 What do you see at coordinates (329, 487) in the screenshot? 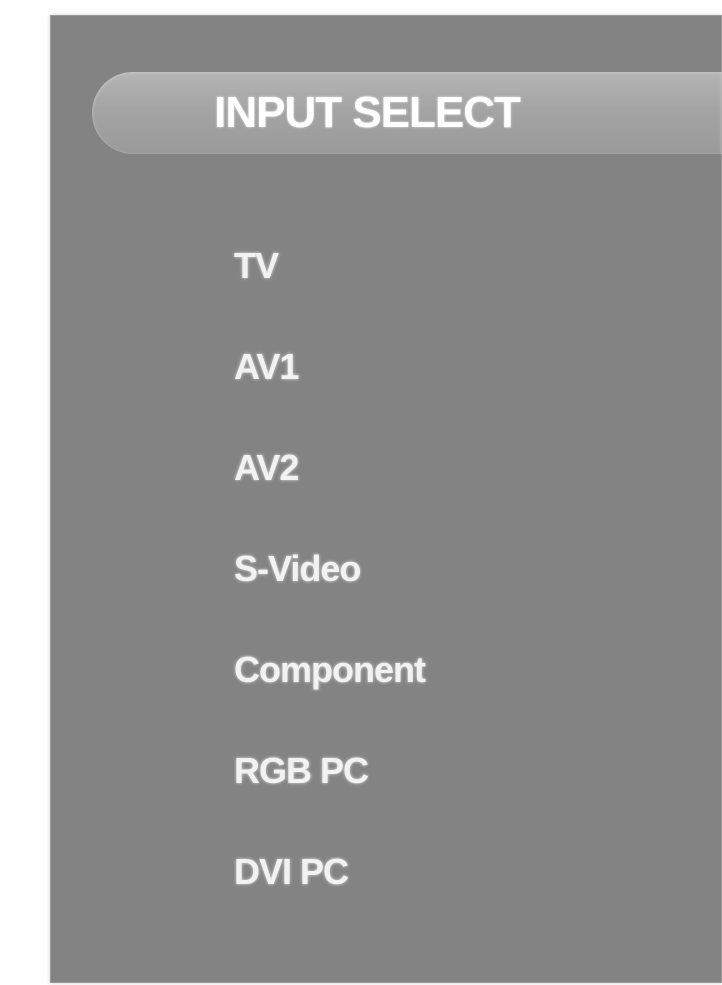
I see `input-option-av2: AV2` at bounding box center [329, 487].